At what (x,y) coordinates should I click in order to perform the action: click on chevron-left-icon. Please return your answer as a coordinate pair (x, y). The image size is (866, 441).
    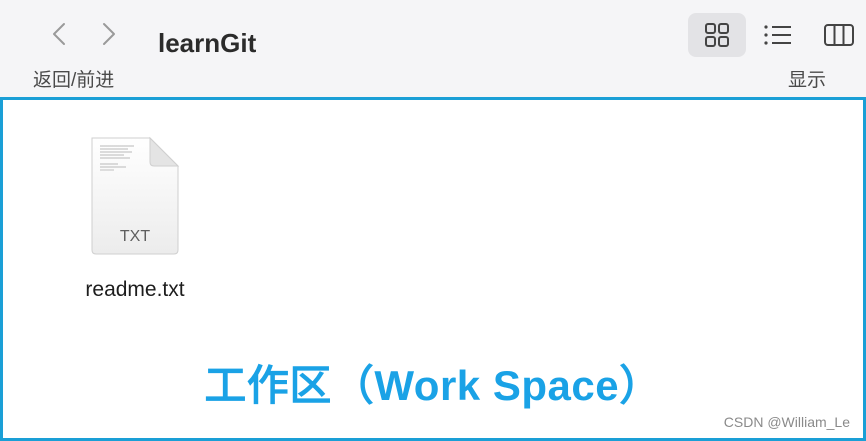
    Looking at the image, I should click on (59, 34).